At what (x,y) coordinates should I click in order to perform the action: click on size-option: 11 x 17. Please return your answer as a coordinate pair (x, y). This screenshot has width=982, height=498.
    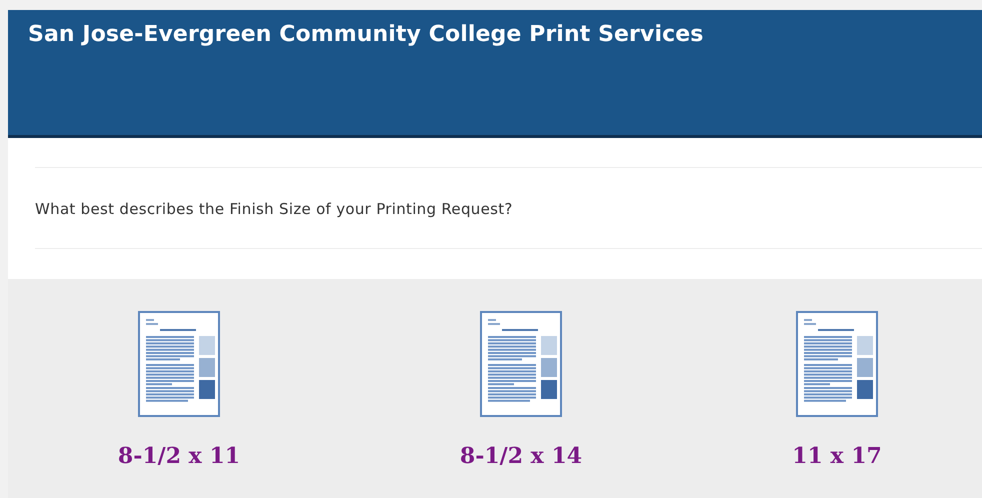
    Looking at the image, I should click on (837, 456).